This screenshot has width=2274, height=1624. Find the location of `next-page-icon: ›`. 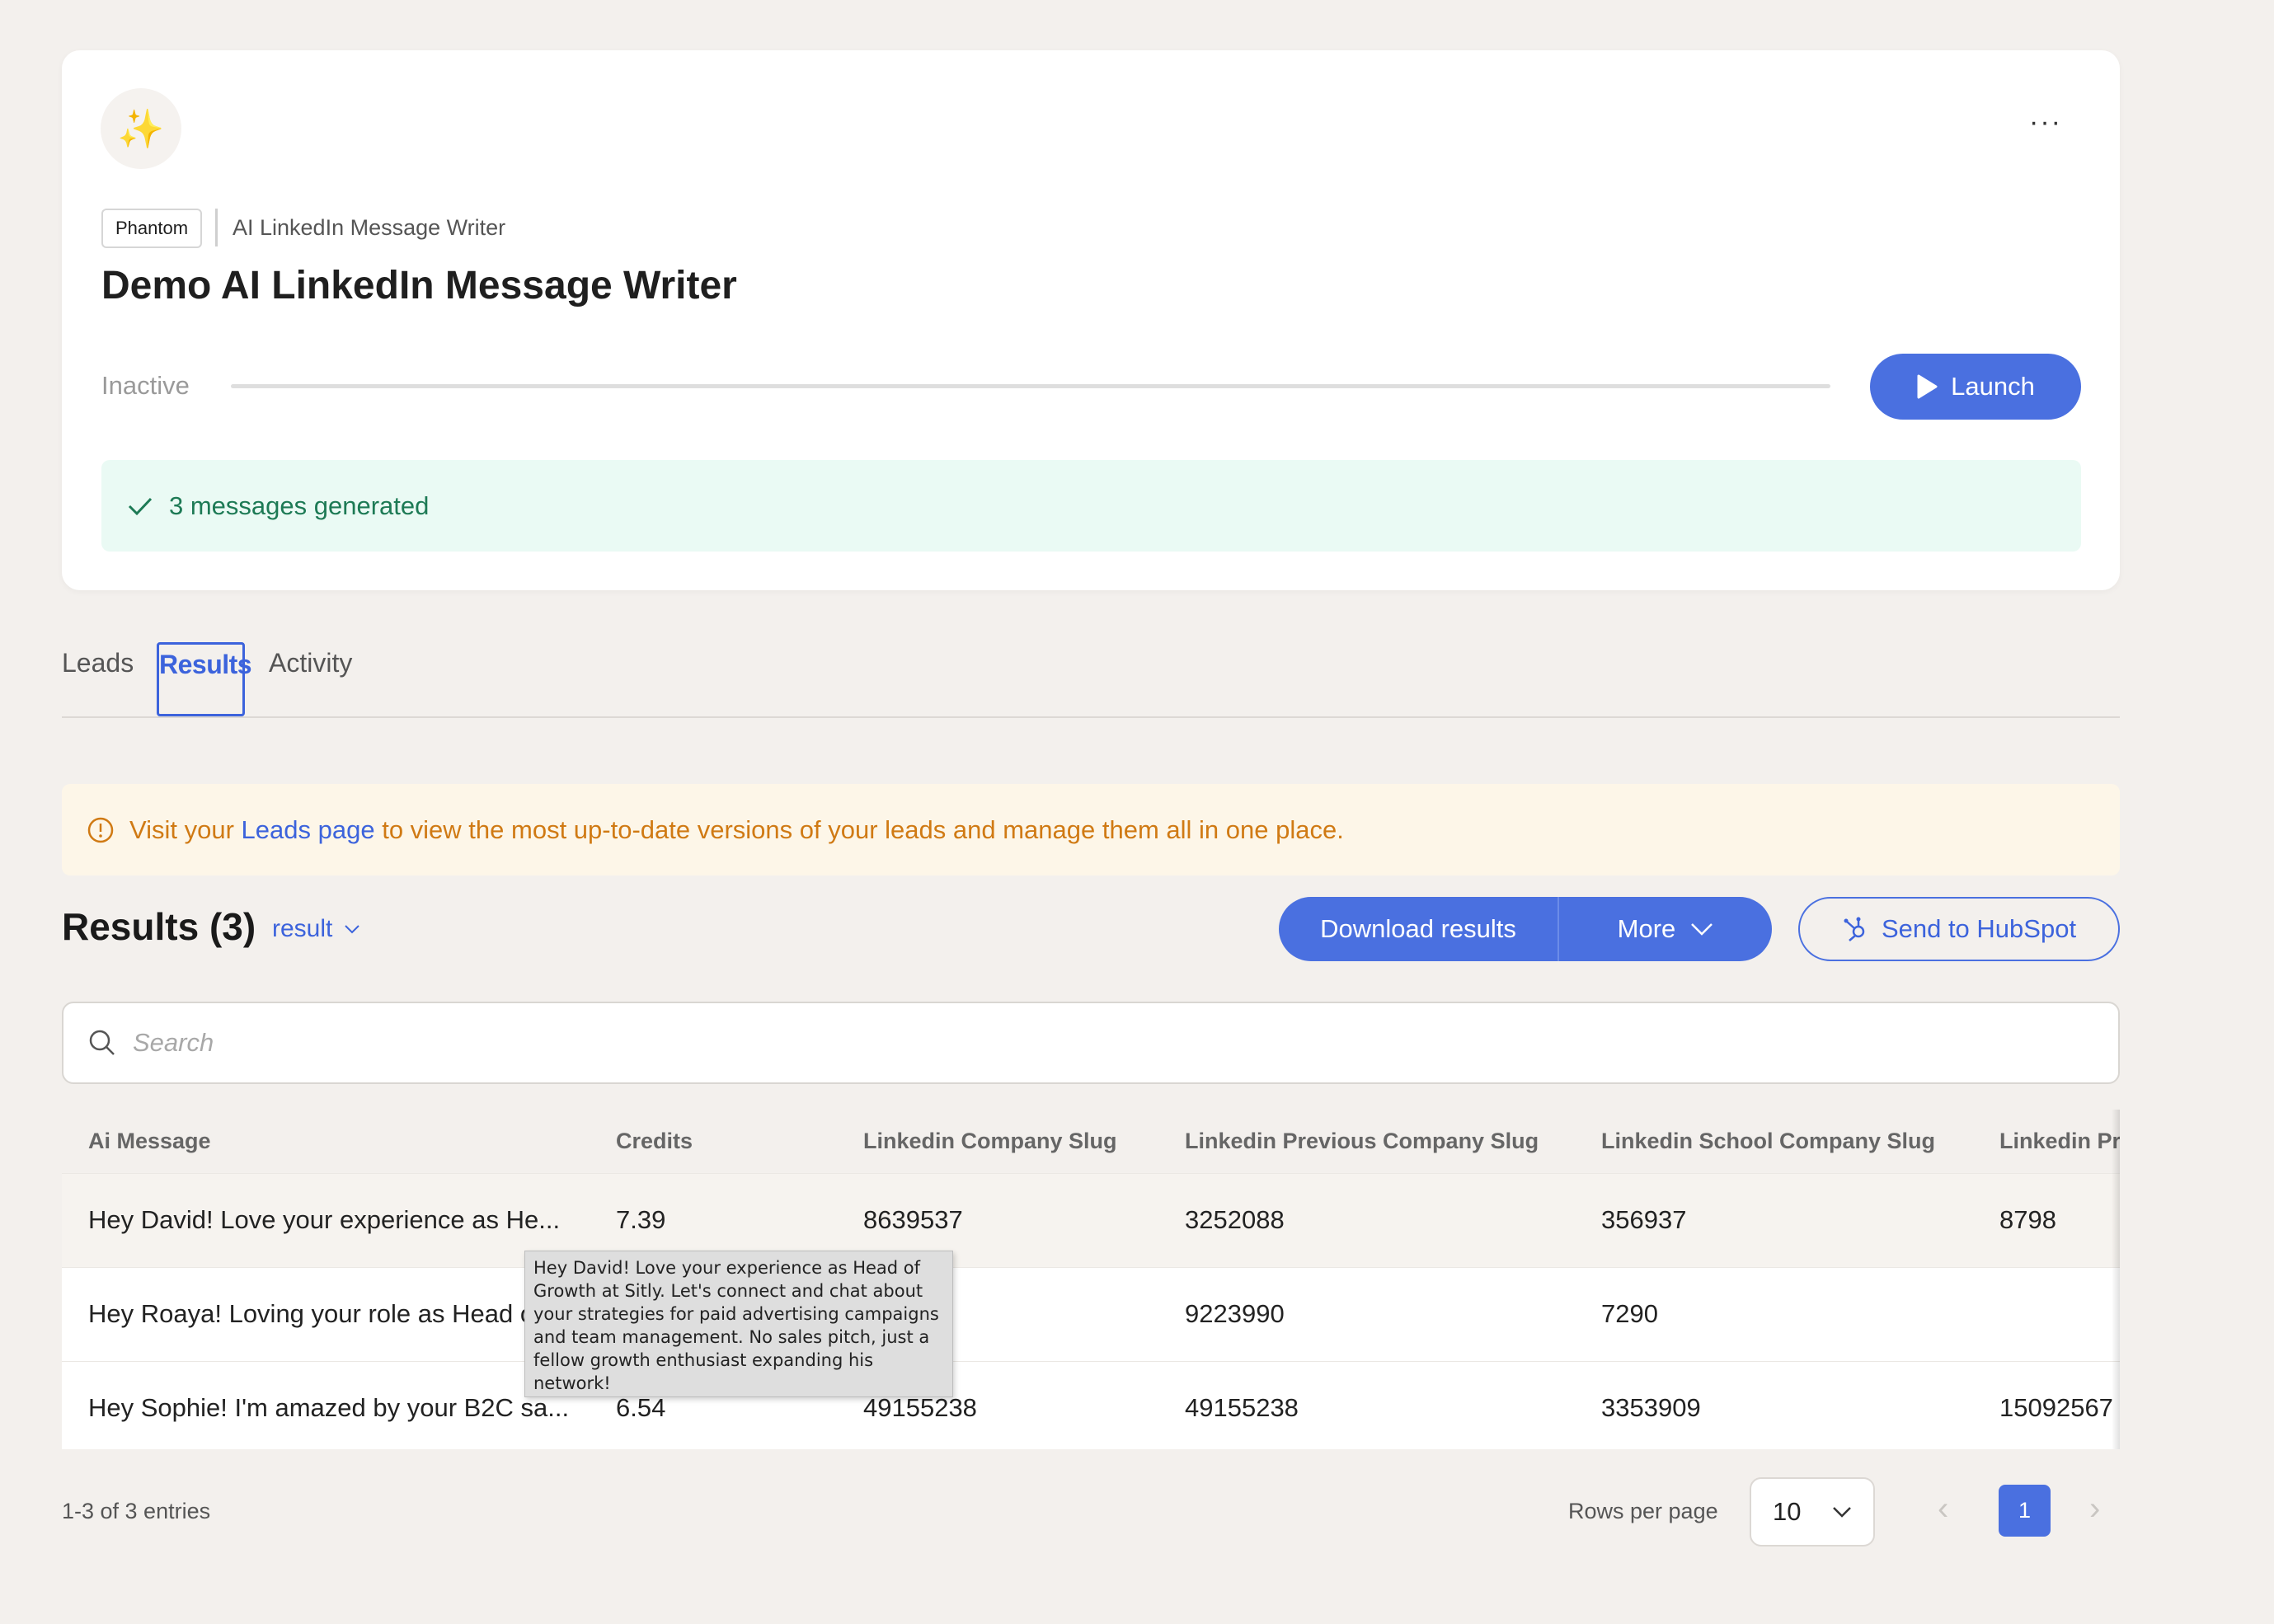

next-page-icon: › is located at coordinates (2094, 1509).